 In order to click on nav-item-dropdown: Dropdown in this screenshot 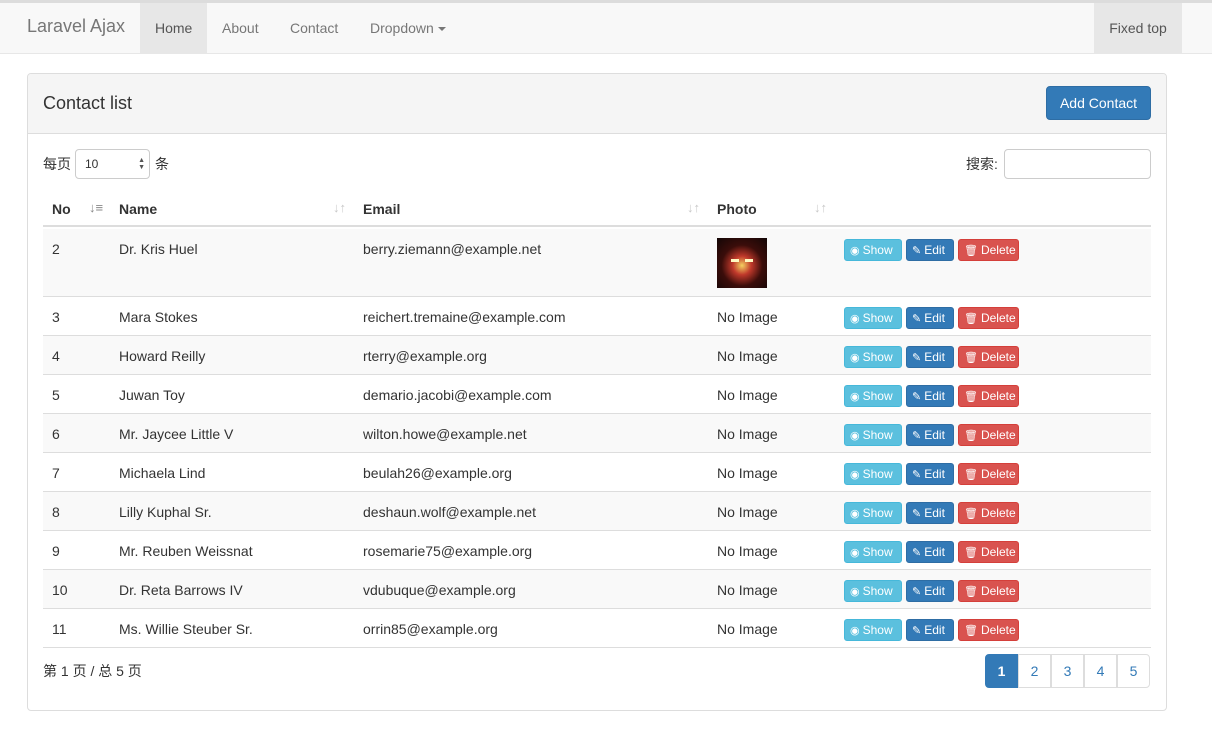, I will do `click(408, 28)`.